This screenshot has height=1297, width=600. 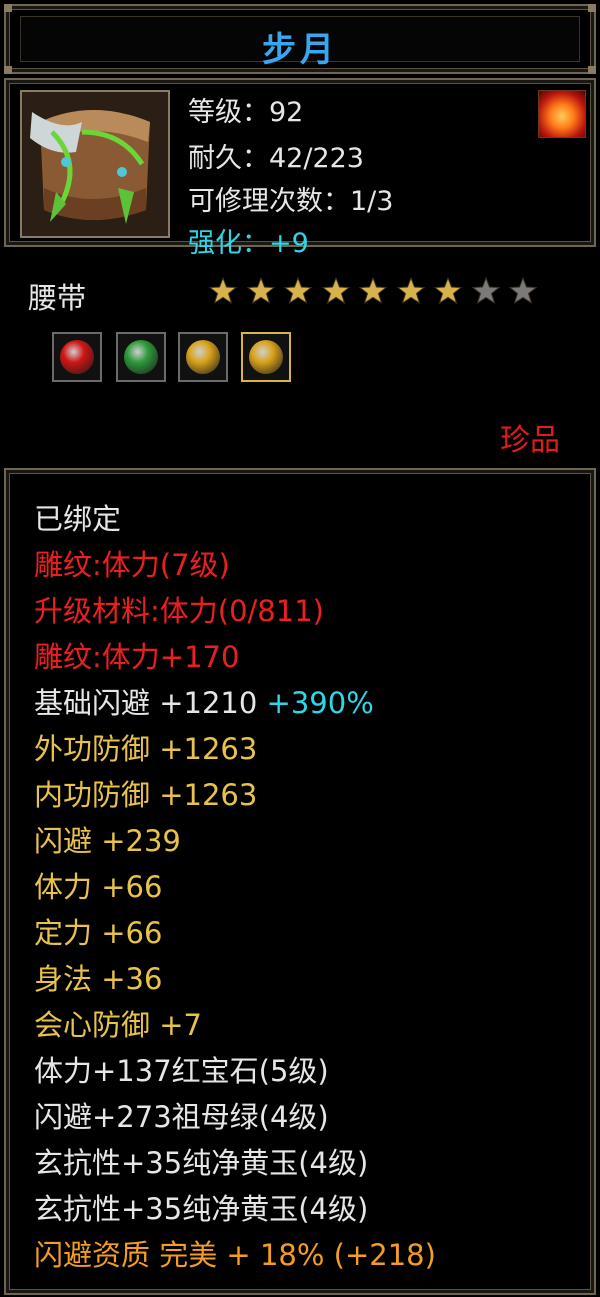 I want to click on belt-icon, so click(x=95, y=164).